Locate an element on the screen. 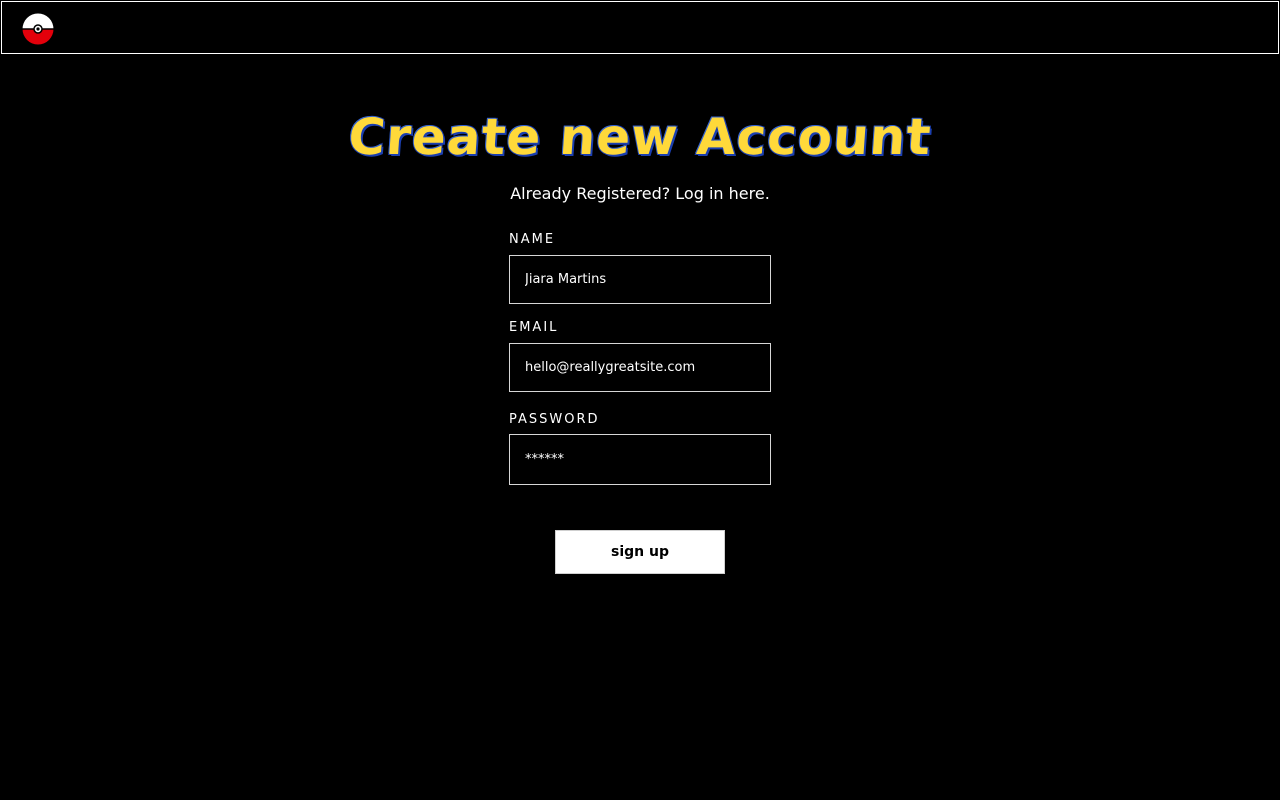 The image size is (1280, 800). name-field is located at coordinates (640, 279).